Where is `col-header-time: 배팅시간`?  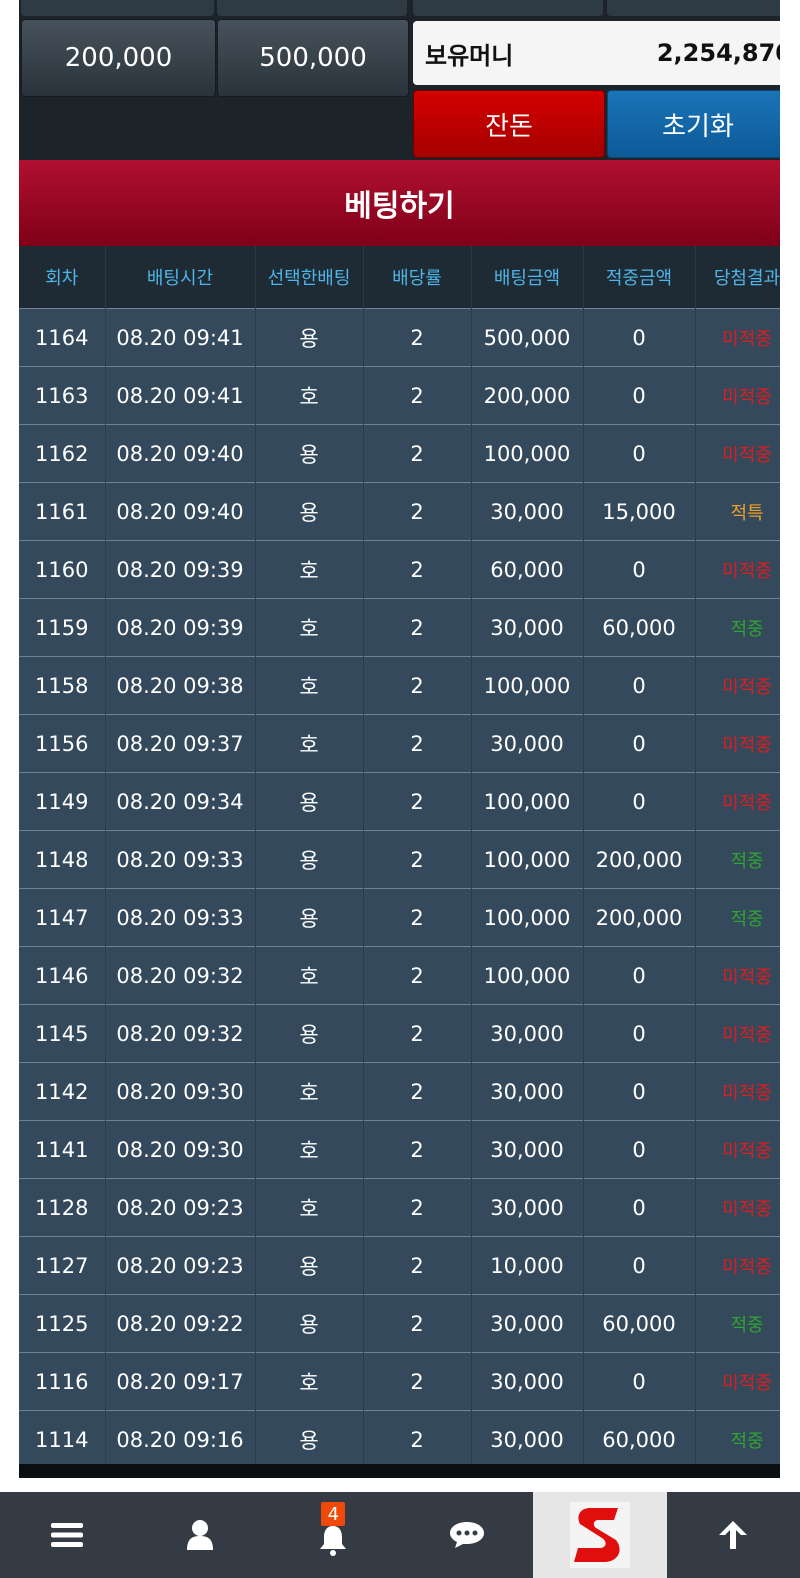 col-header-time: 배팅시간 is located at coordinates (180, 277).